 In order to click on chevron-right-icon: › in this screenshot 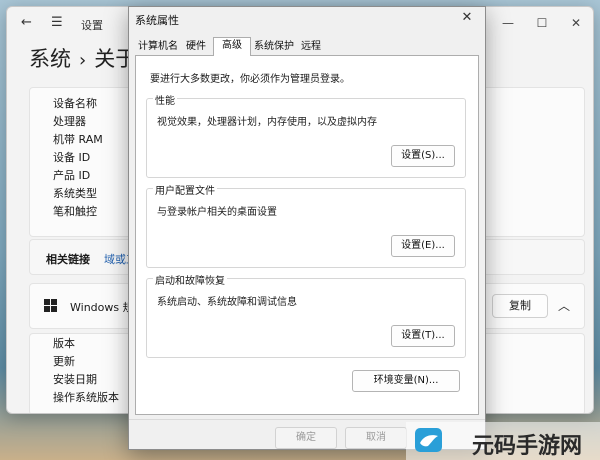, I will do `click(83, 60)`.